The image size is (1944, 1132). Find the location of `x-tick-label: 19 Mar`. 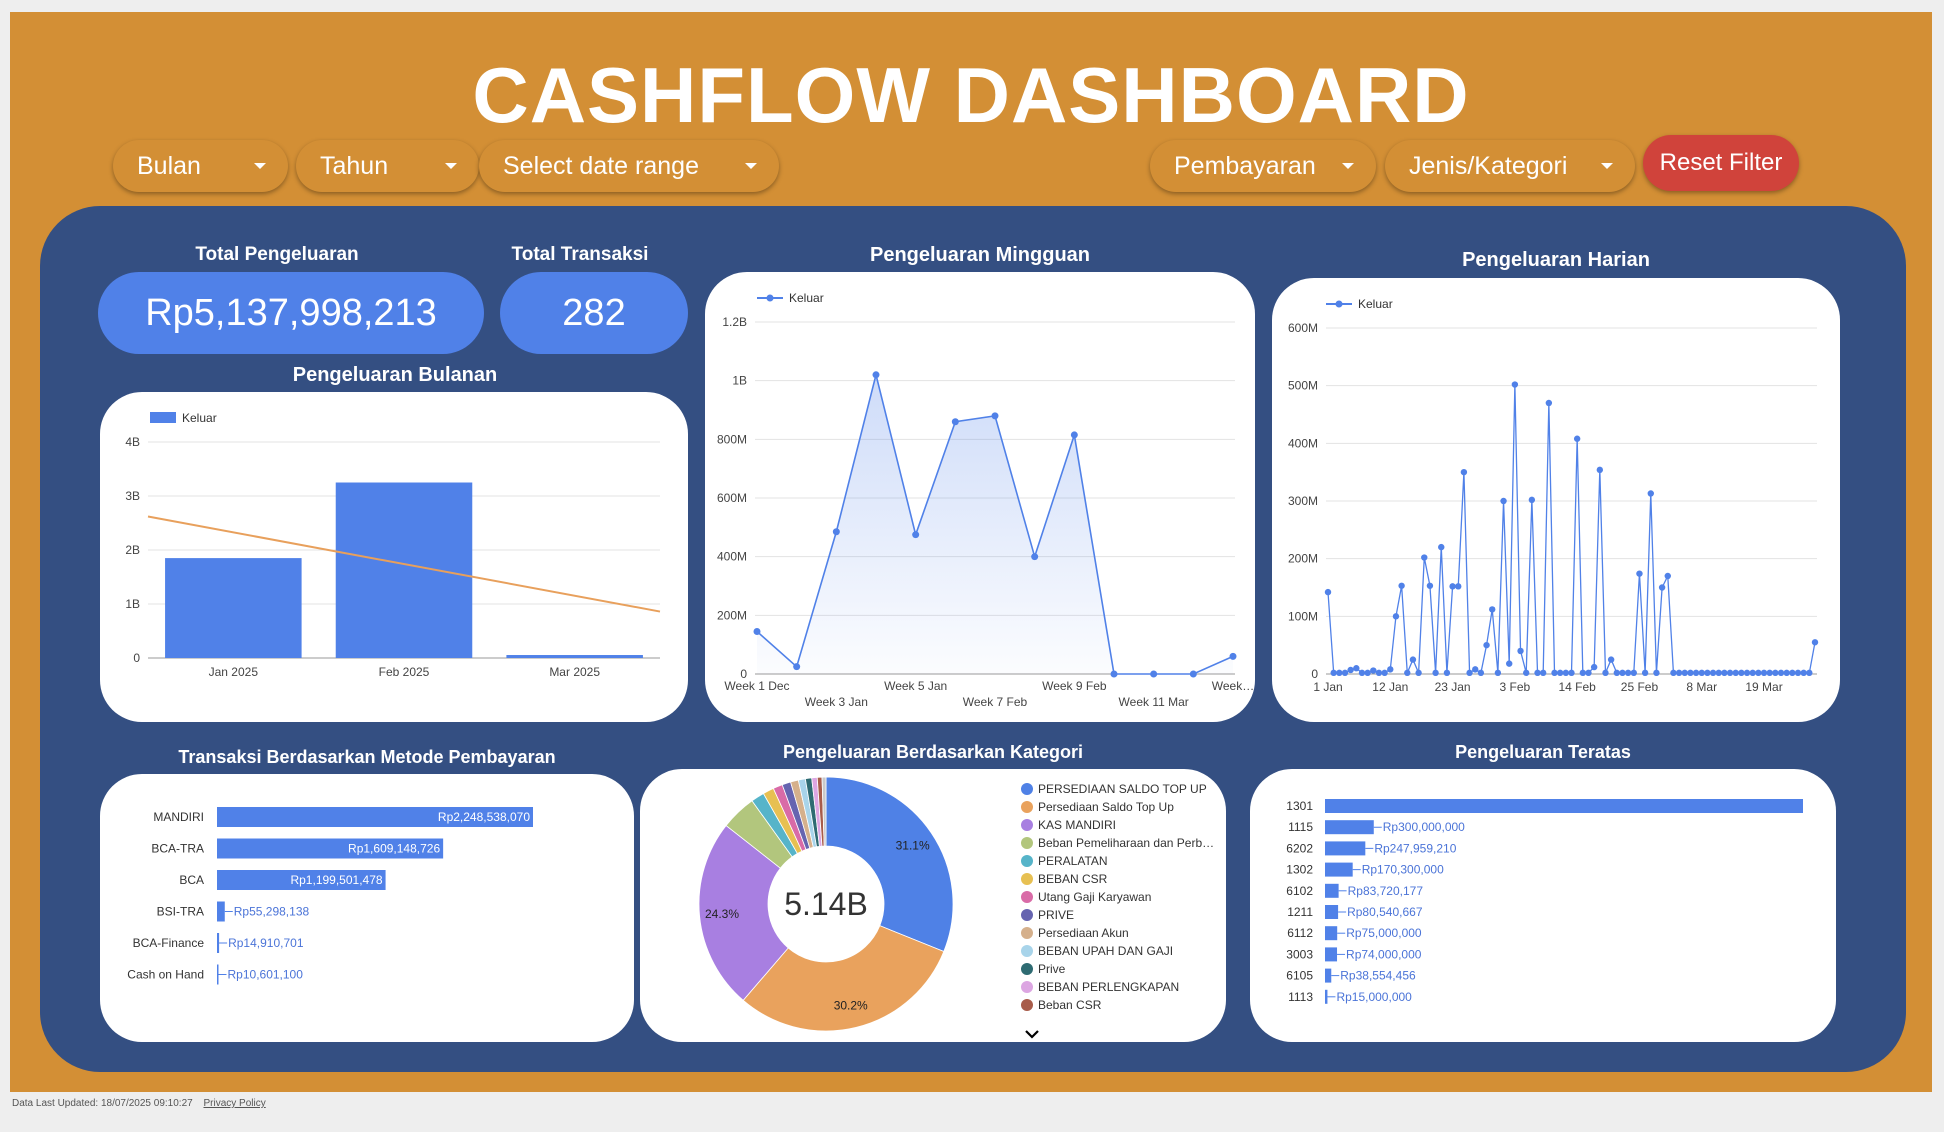

x-tick-label: 19 Mar is located at coordinates (1763, 687).